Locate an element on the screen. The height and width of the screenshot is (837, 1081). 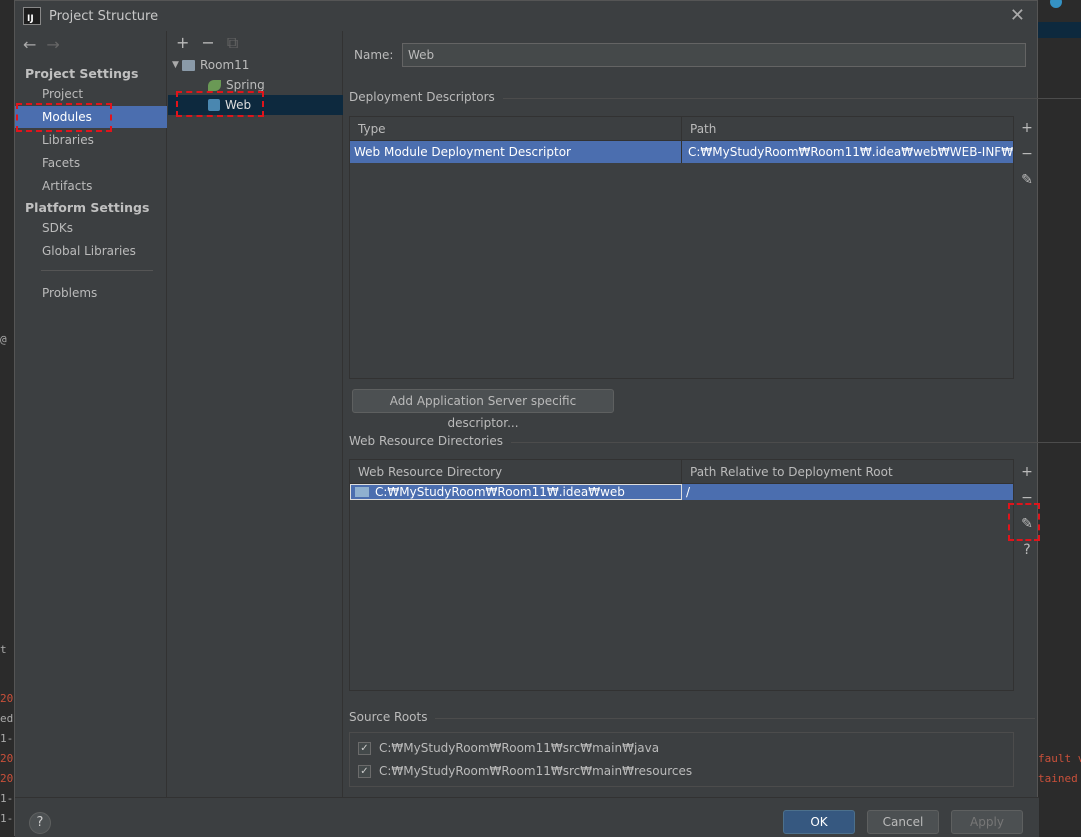
window-title: Project Structure is located at coordinates (104, 16).